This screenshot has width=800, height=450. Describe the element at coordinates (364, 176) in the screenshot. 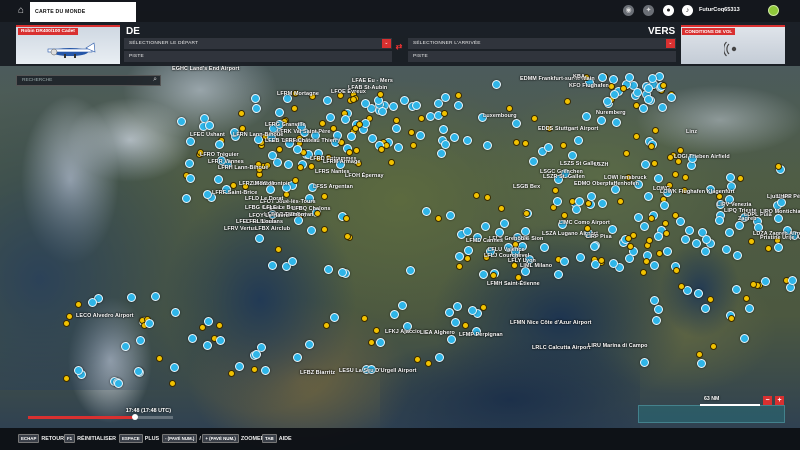

I see `airport-label: LFOH Épernay` at that location.